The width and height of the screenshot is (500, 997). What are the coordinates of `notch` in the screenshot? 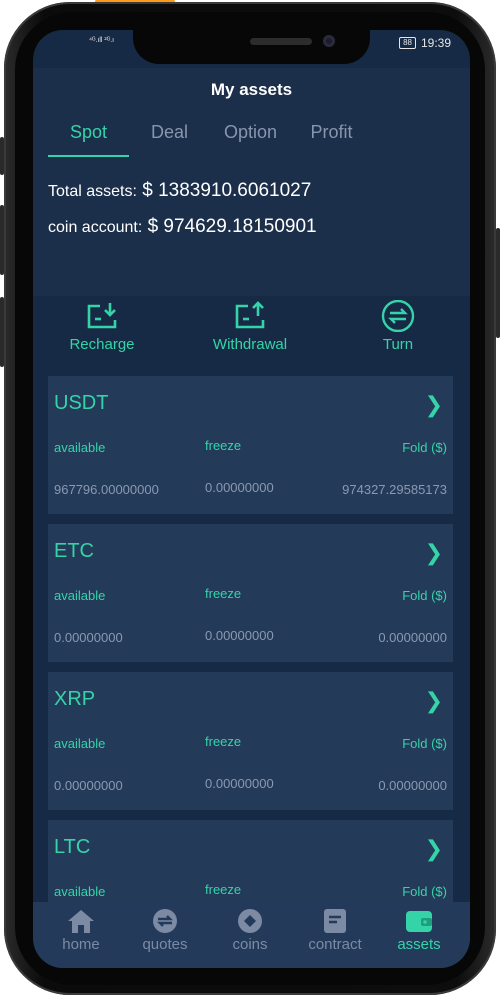 It's located at (251, 47).